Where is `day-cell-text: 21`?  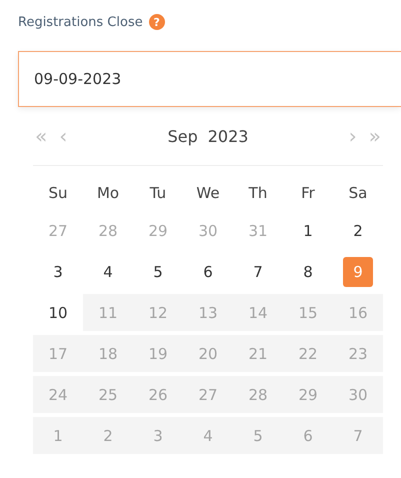 day-cell-text: 21 is located at coordinates (258, 354).